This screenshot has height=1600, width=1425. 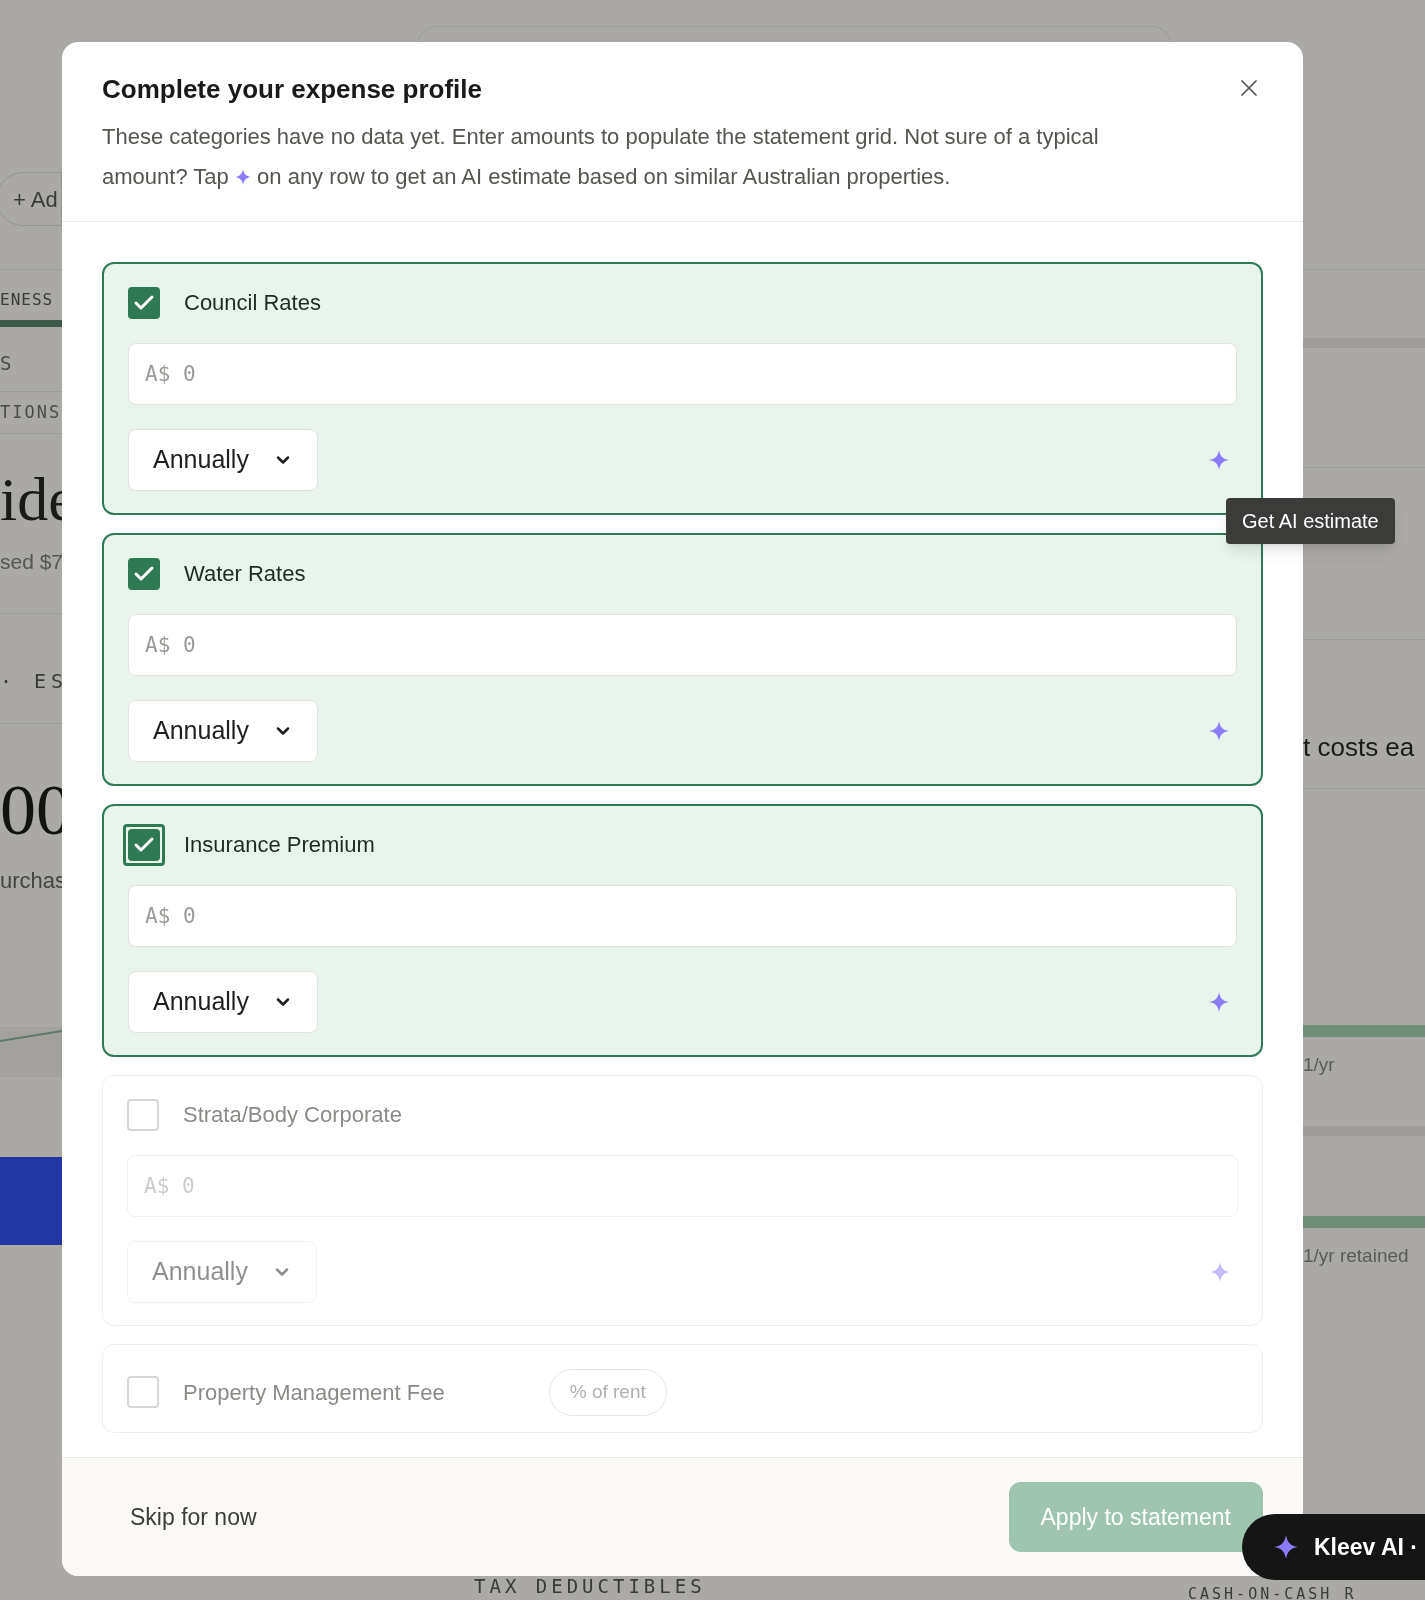 What do you see at coordinates (601, 157) in the screenshot?
I see `modal-description: These categories have no data yet. Enter amounts to populate the statement grid. Not sure of a typical amount? Tap on any row to get an AI estimate based on similar Australian properties.` at bounding box center [601, 157].